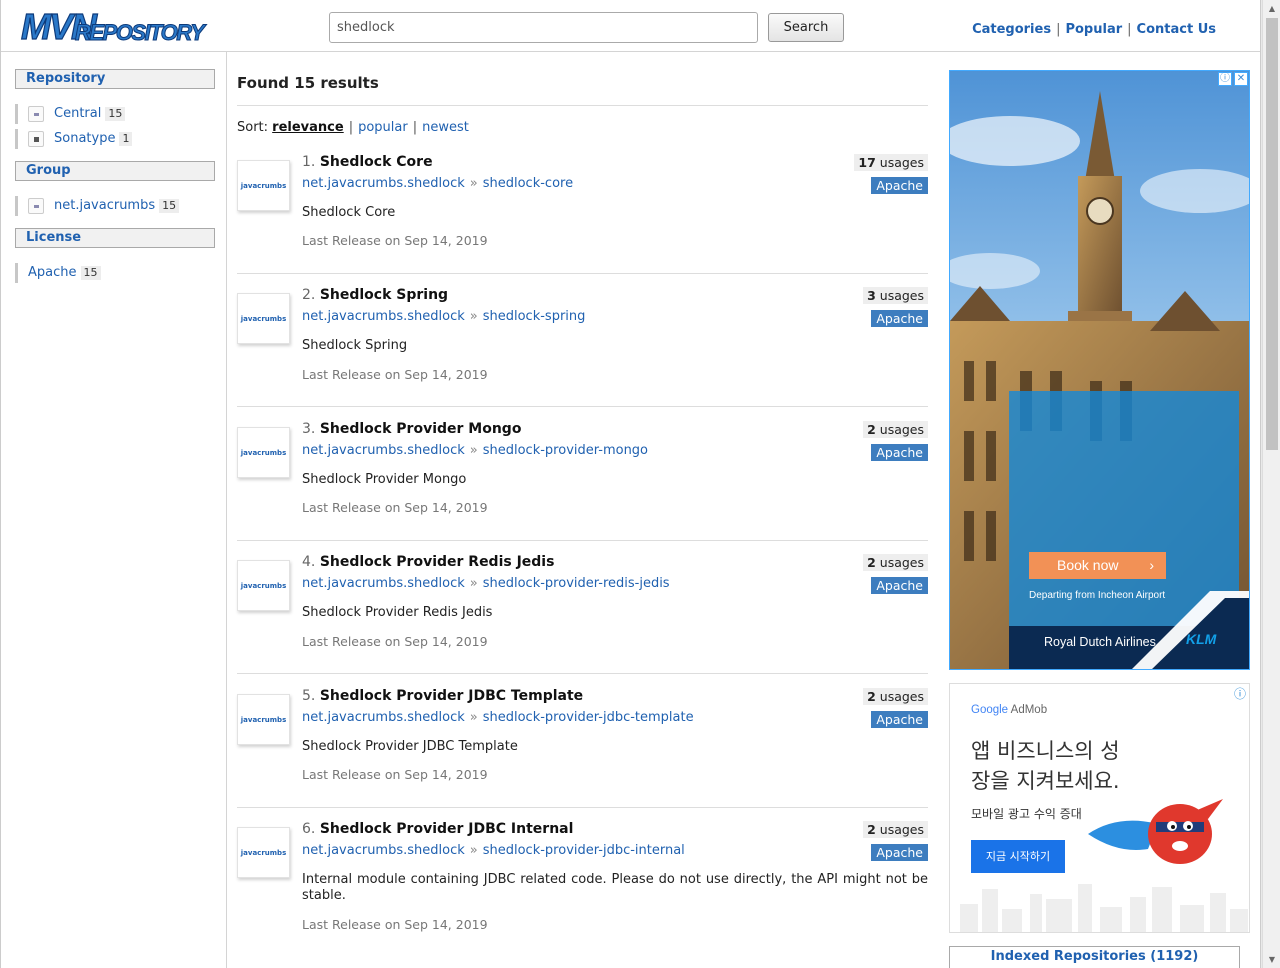  I want to click on logo: MVN REPOSITORY, so click(115, 26).